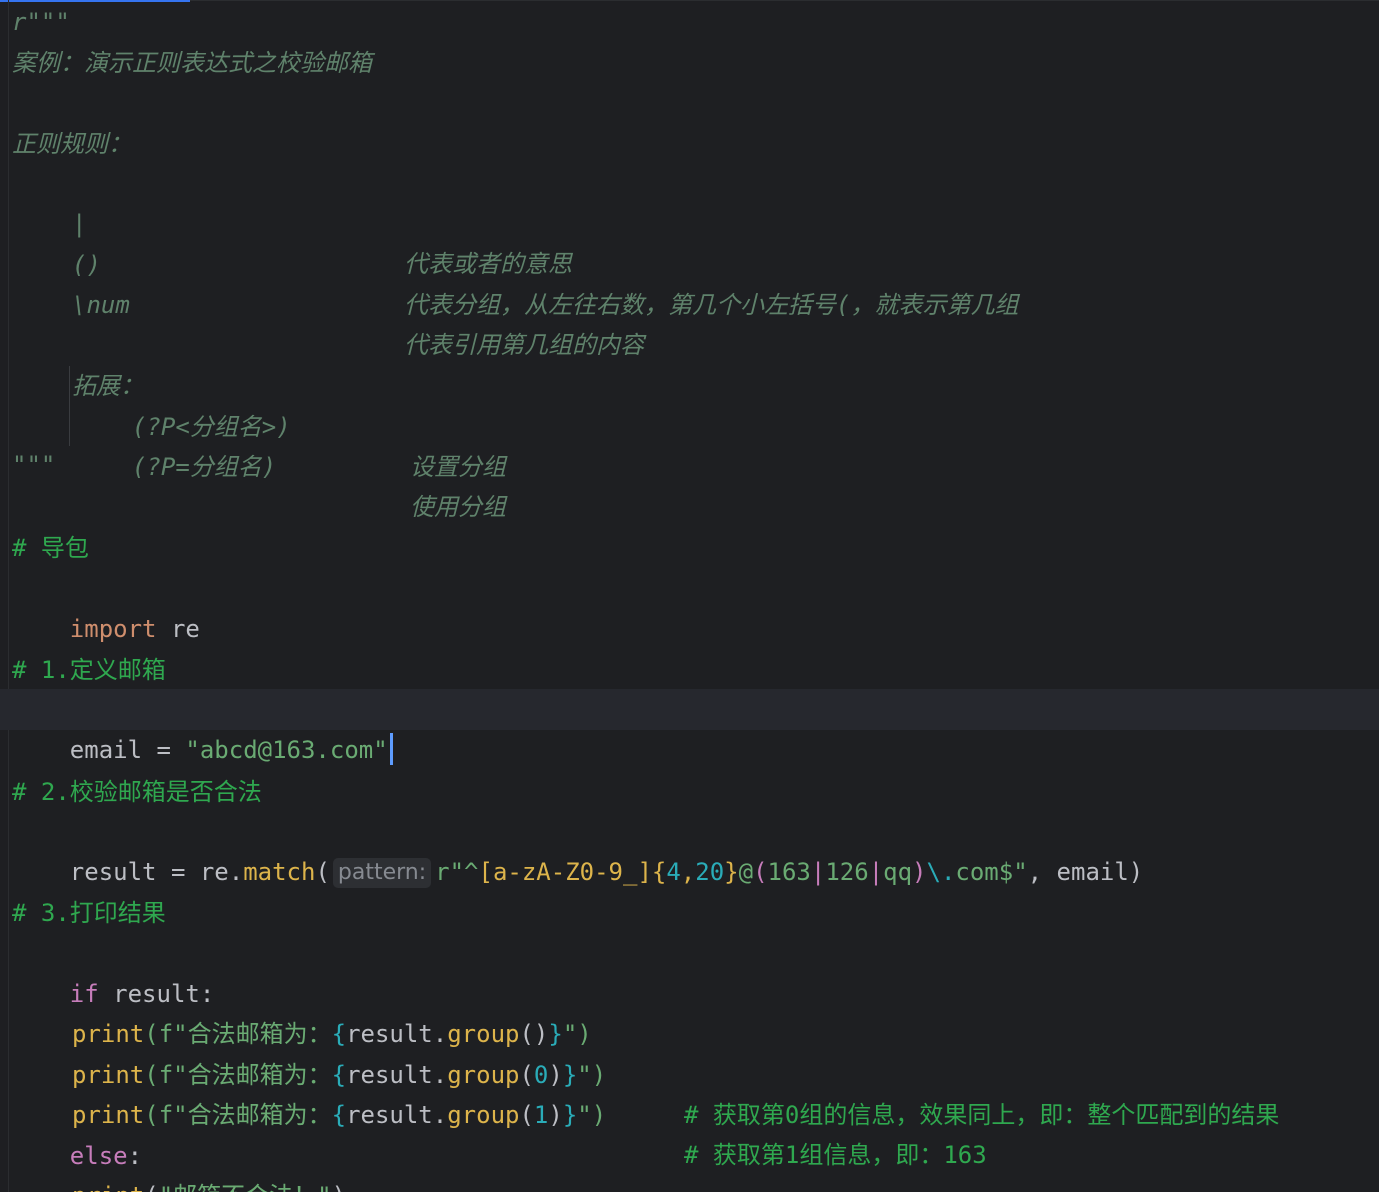 The height and width of the screenshot is (1192, 1379). I want to click on import-module: re, so click(178, 629).